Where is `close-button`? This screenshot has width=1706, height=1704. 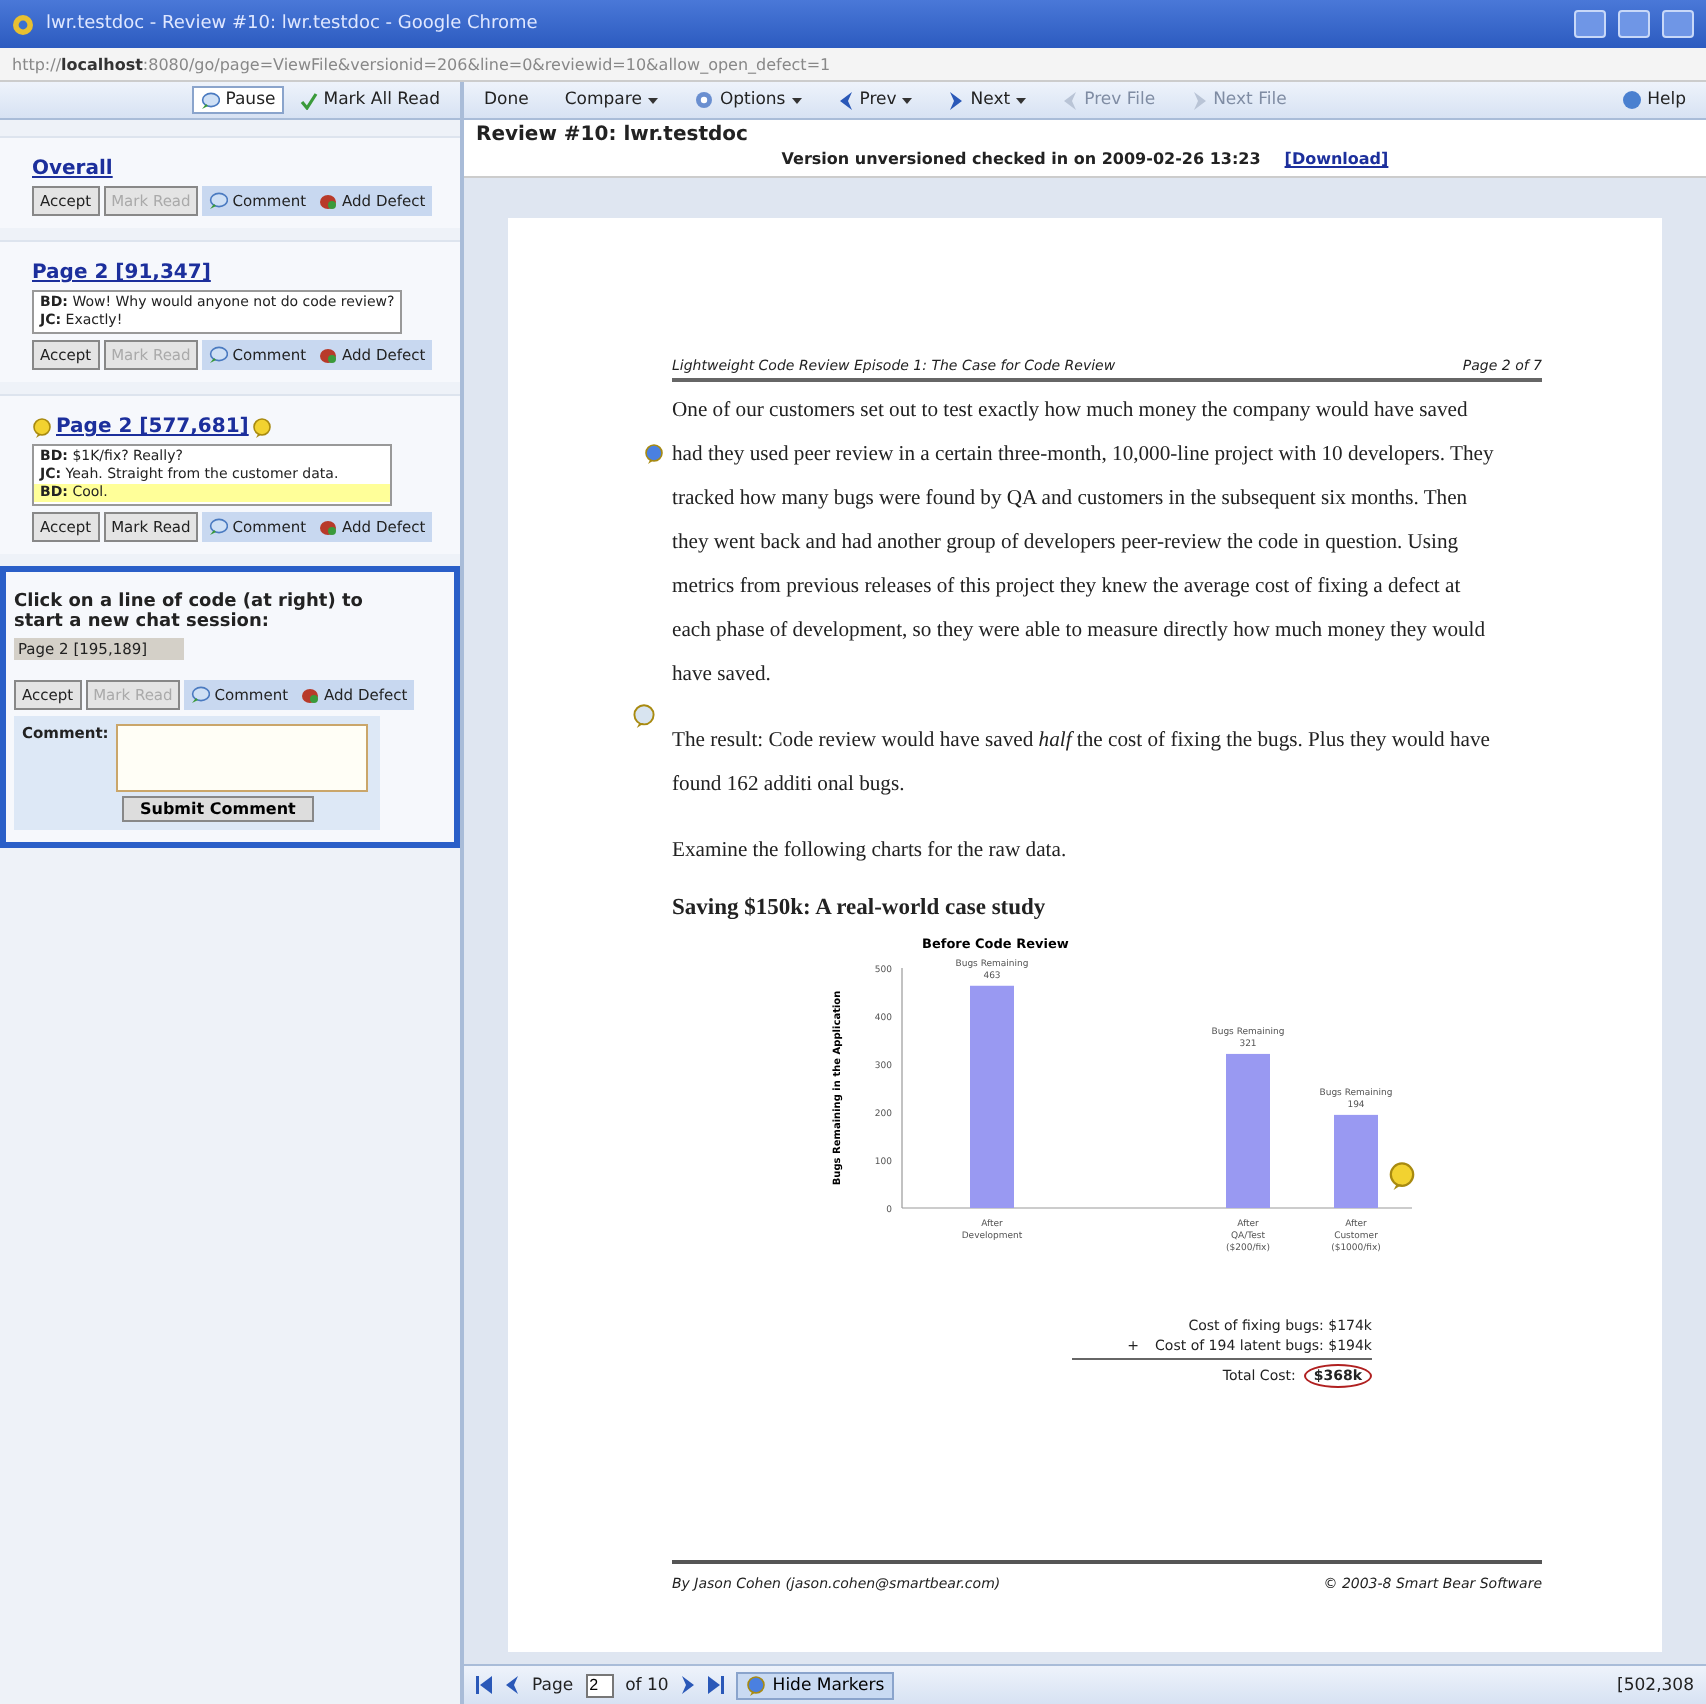 close-button is located at coordinates (1678, 24).